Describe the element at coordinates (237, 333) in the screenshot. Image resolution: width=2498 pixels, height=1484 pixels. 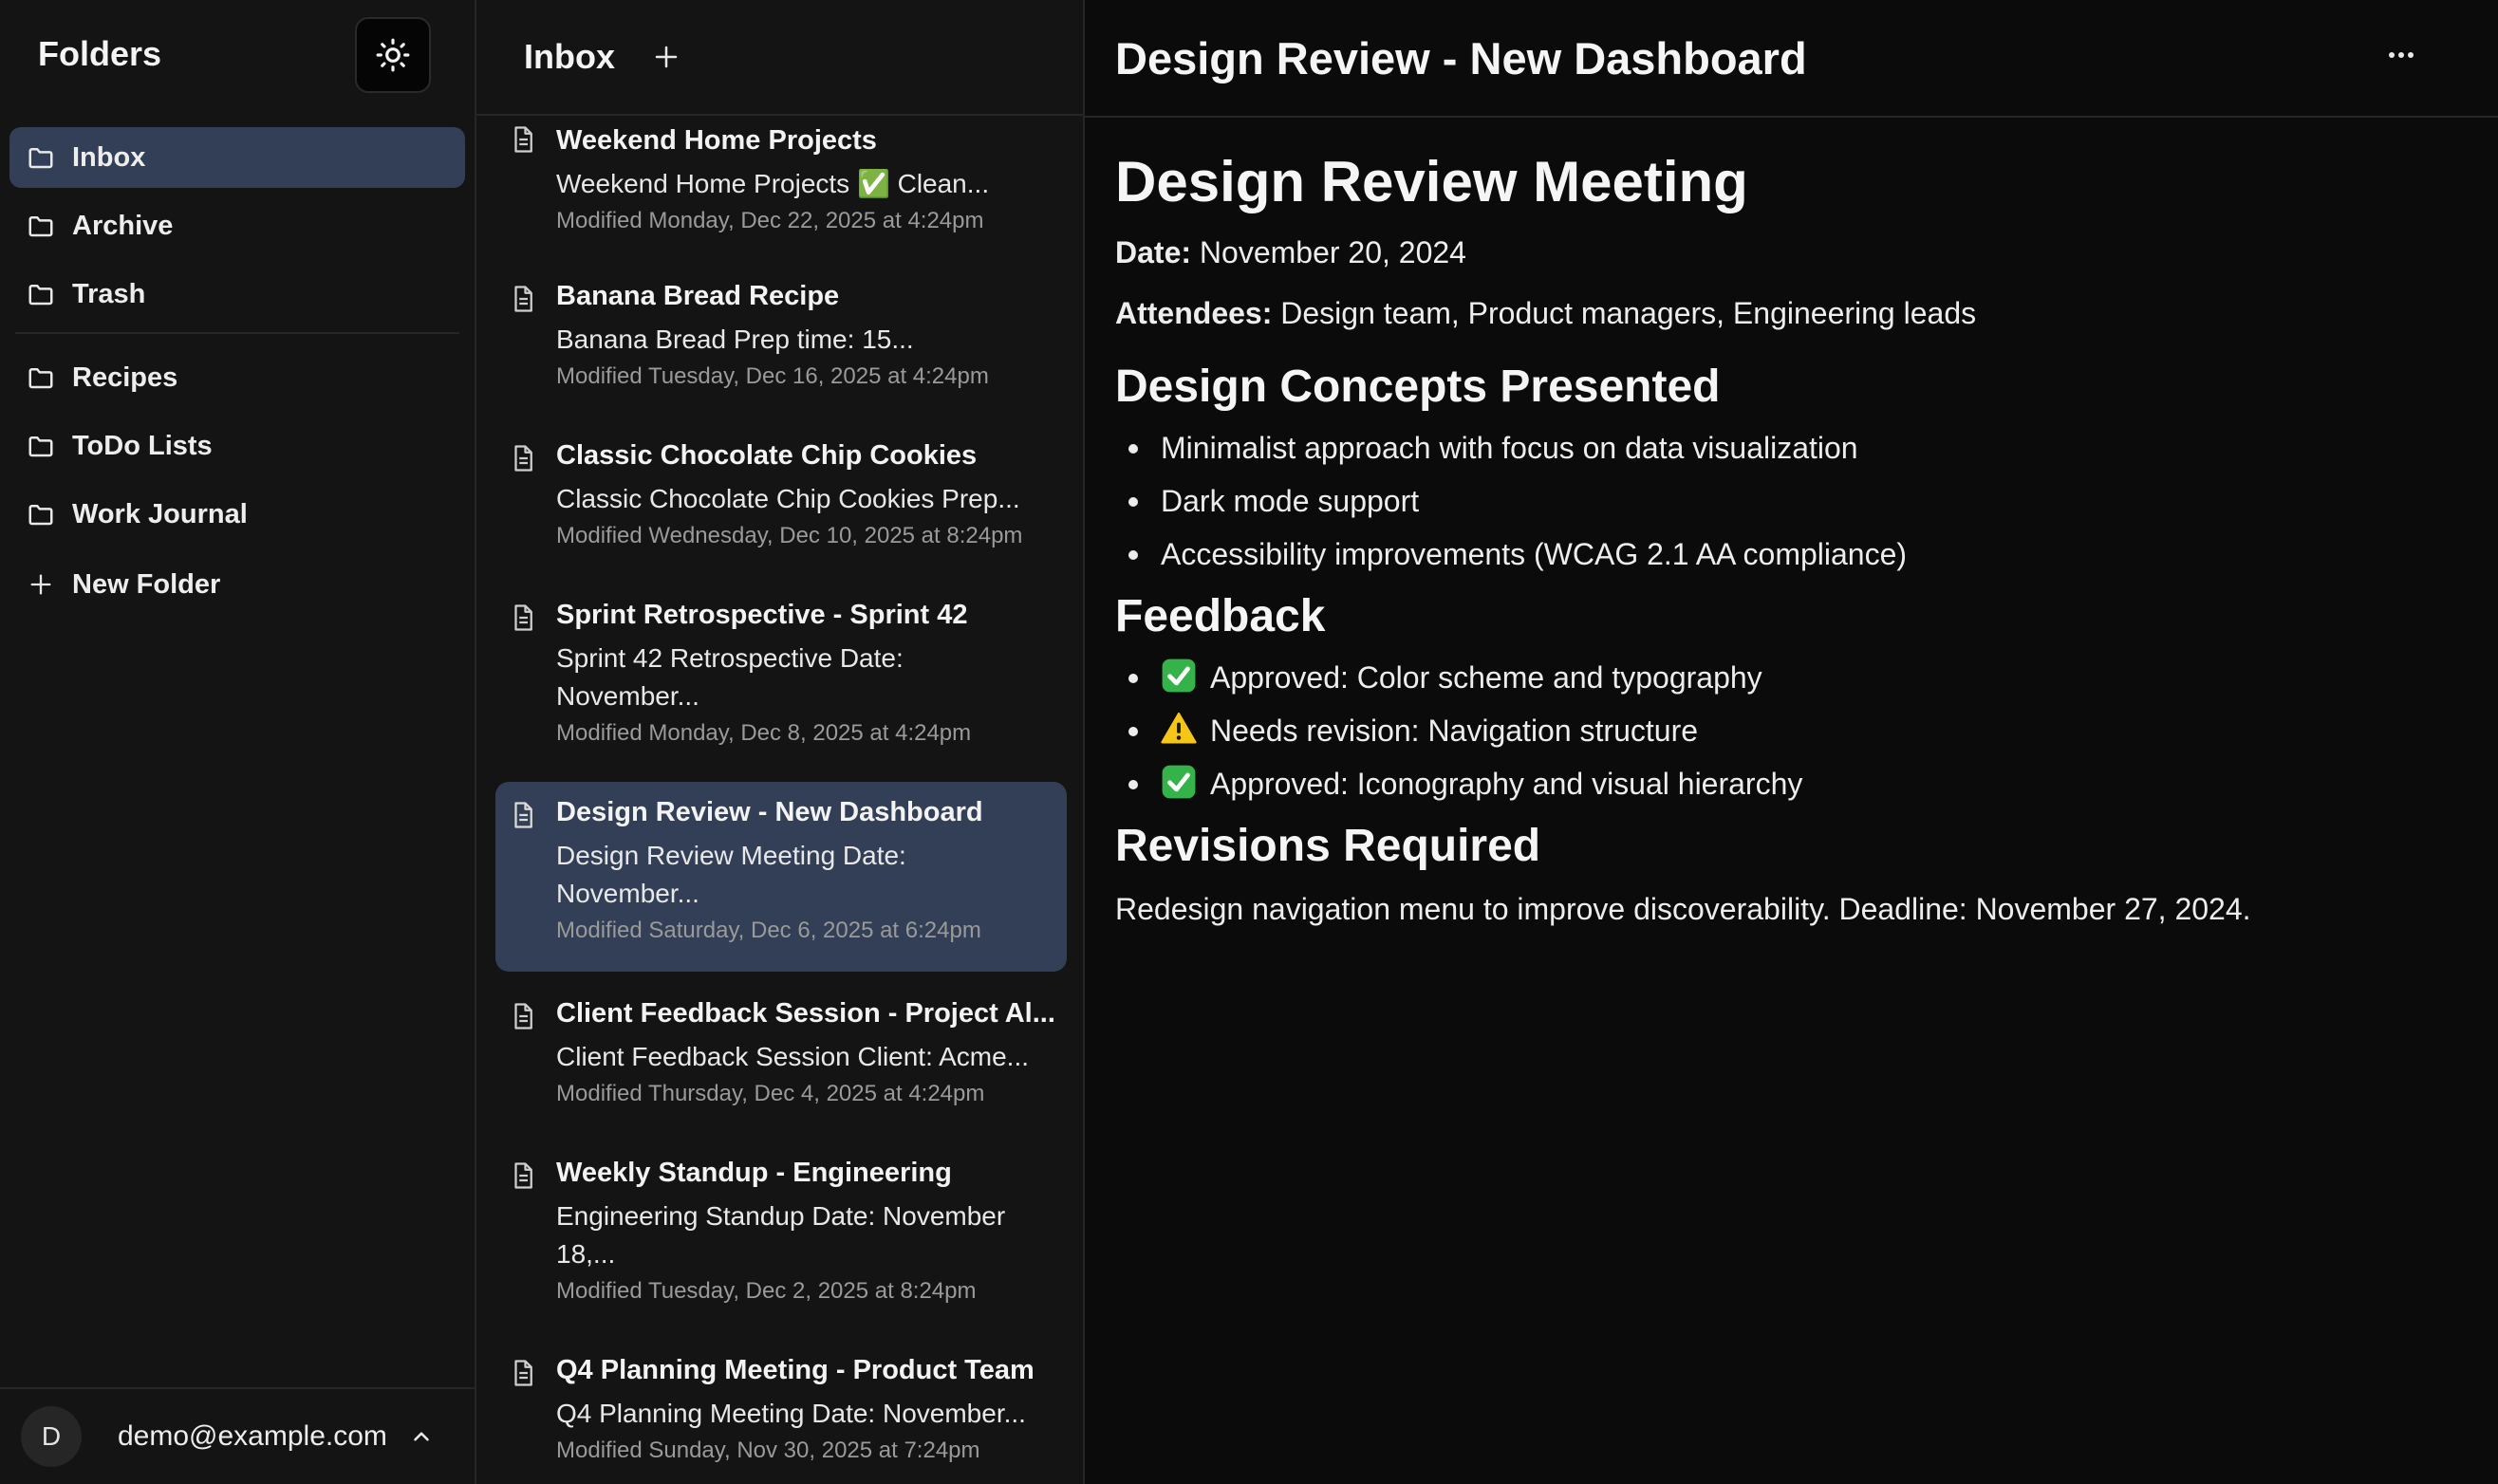
I see `sidebar-divider` at that location.